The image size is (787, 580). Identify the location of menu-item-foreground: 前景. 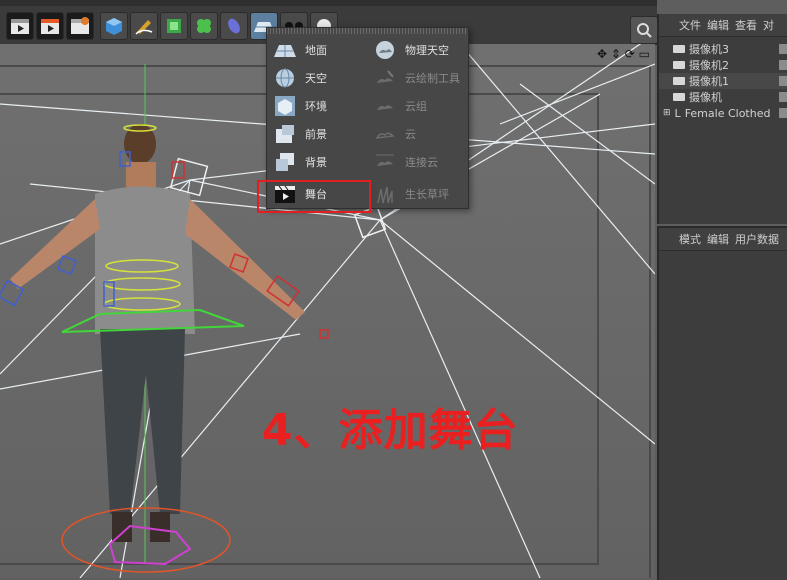
(317, 134).